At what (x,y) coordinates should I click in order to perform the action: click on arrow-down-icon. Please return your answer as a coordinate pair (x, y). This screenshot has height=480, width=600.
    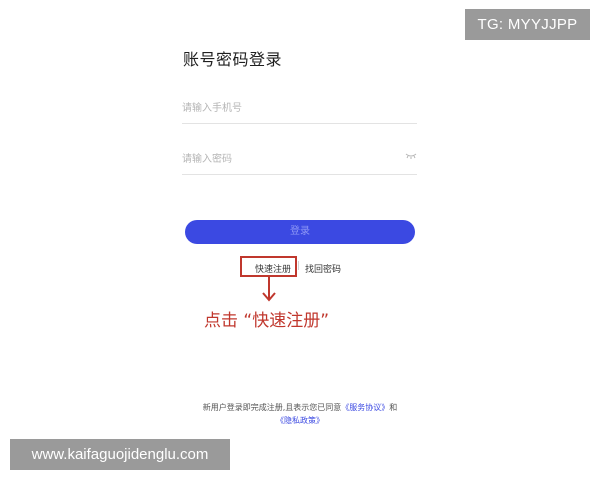
    Looking at the image, I should click on (269, 289).